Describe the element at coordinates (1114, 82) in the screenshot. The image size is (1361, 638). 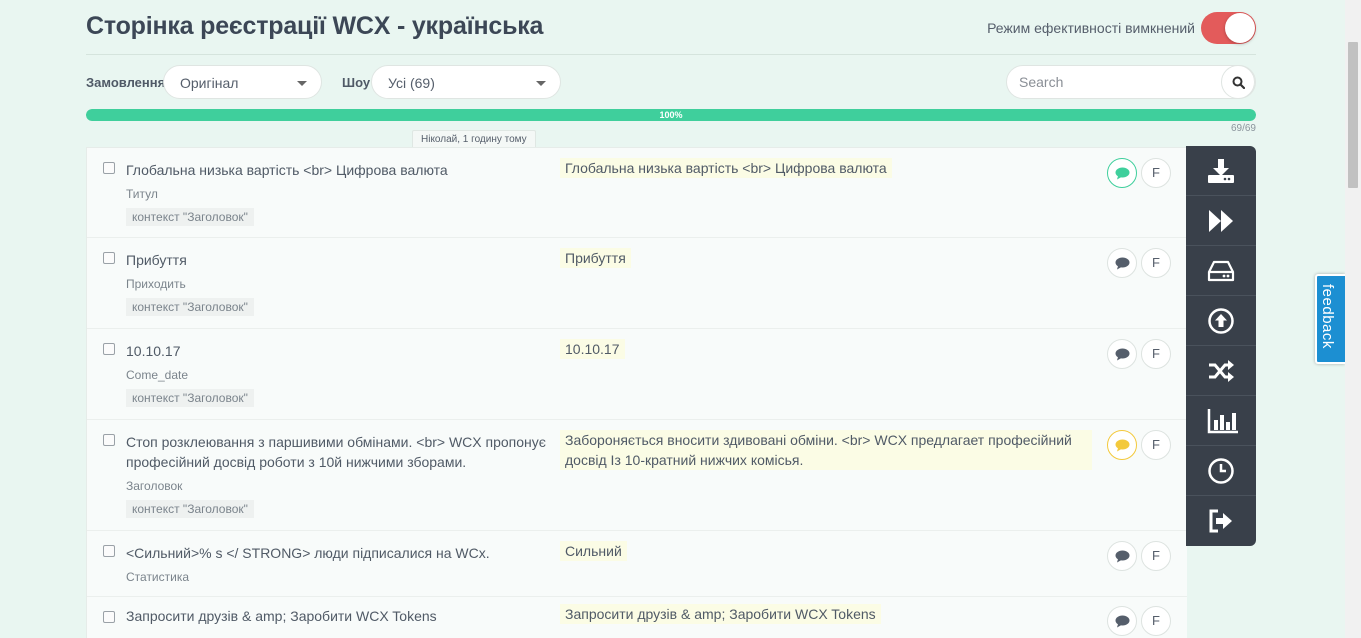
I see `search-input` at that location.